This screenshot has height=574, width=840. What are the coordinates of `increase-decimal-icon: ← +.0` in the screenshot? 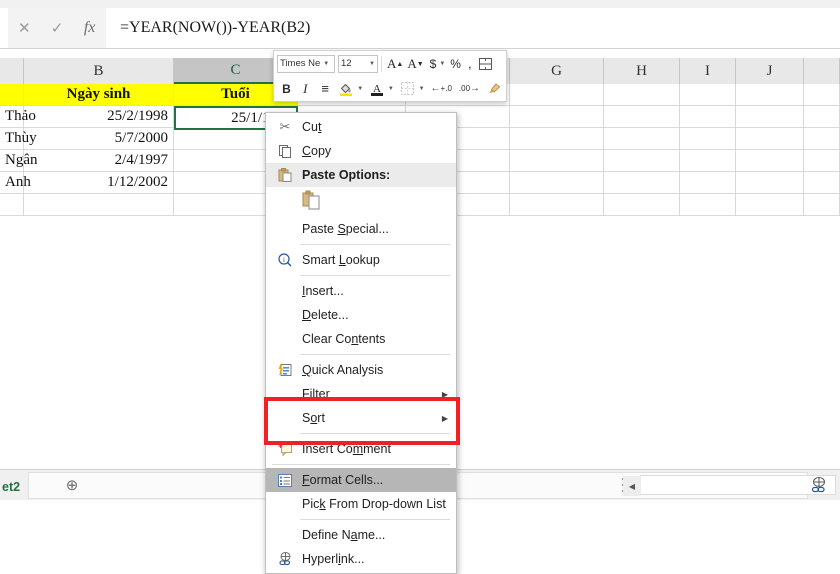 It's located at (441, 89).